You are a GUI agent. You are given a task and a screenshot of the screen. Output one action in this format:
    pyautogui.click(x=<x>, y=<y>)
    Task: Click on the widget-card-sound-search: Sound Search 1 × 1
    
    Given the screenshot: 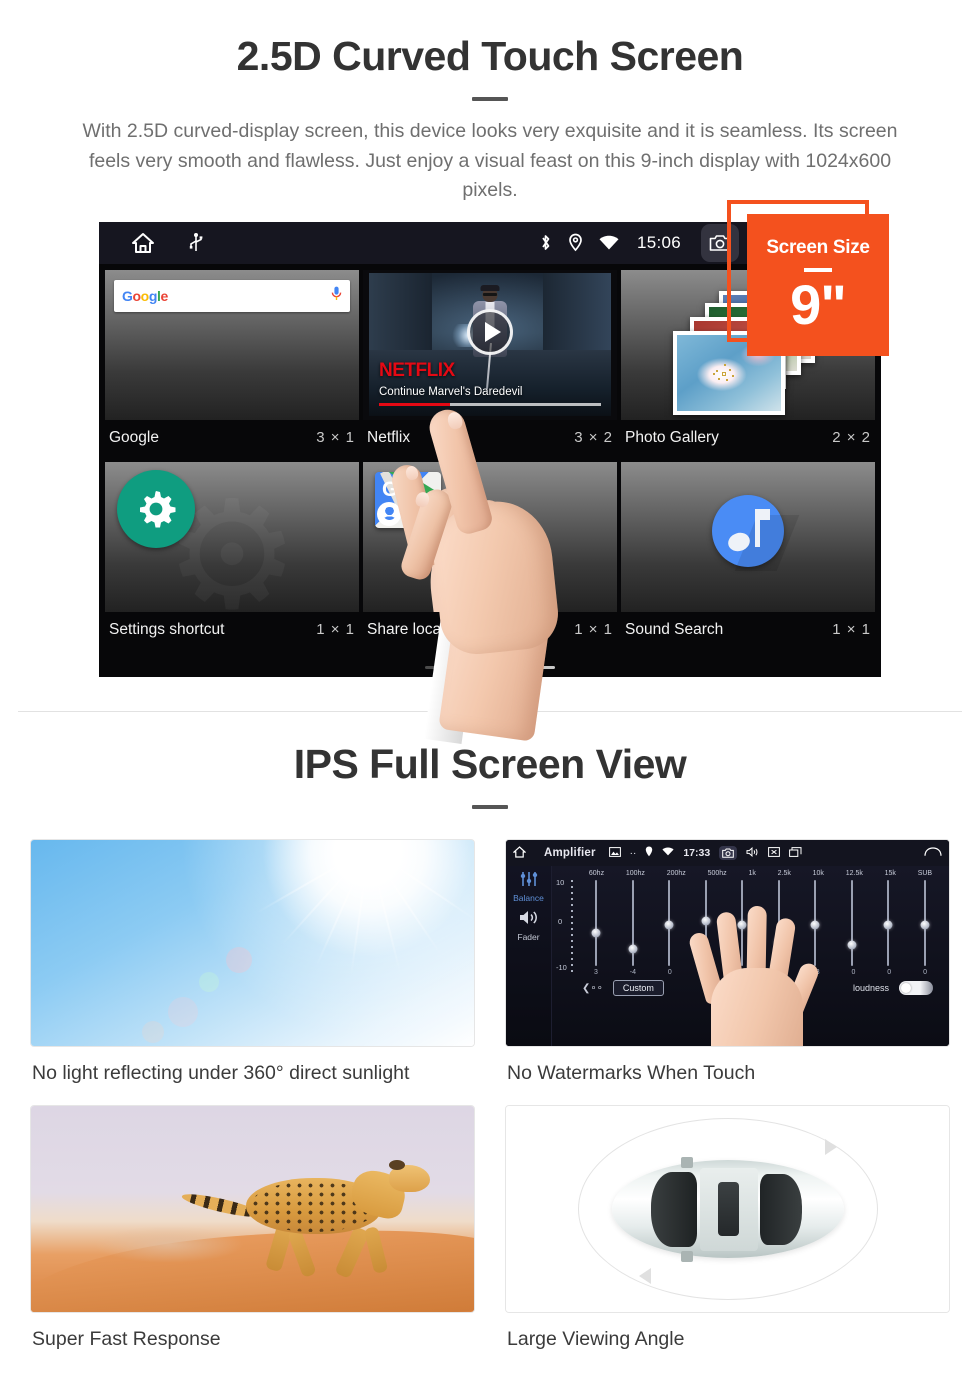 What is the action you would take?
    pyautogui.click(x=748, y=555)
    